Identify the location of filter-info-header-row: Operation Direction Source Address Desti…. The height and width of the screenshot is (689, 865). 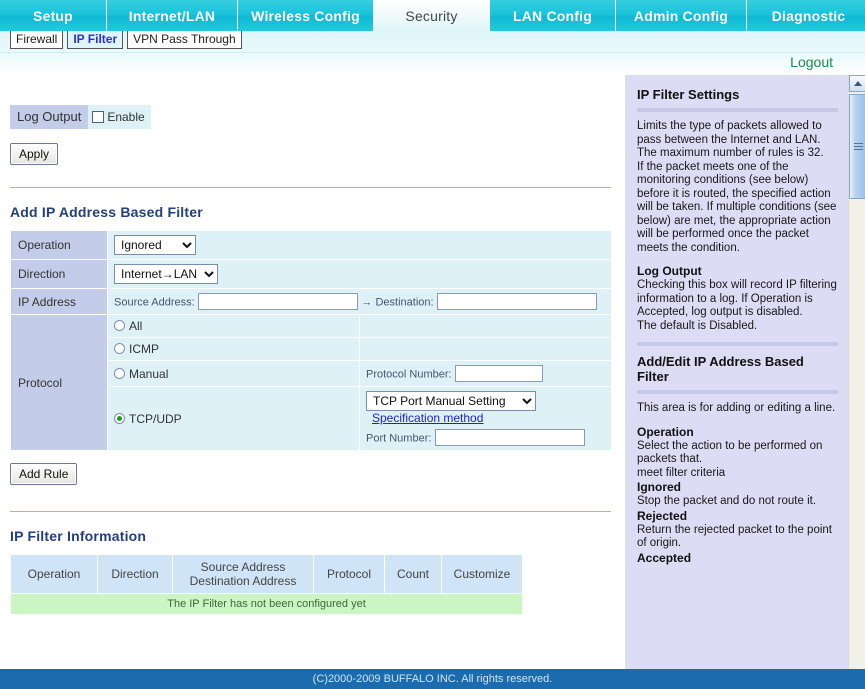
(266, 574).